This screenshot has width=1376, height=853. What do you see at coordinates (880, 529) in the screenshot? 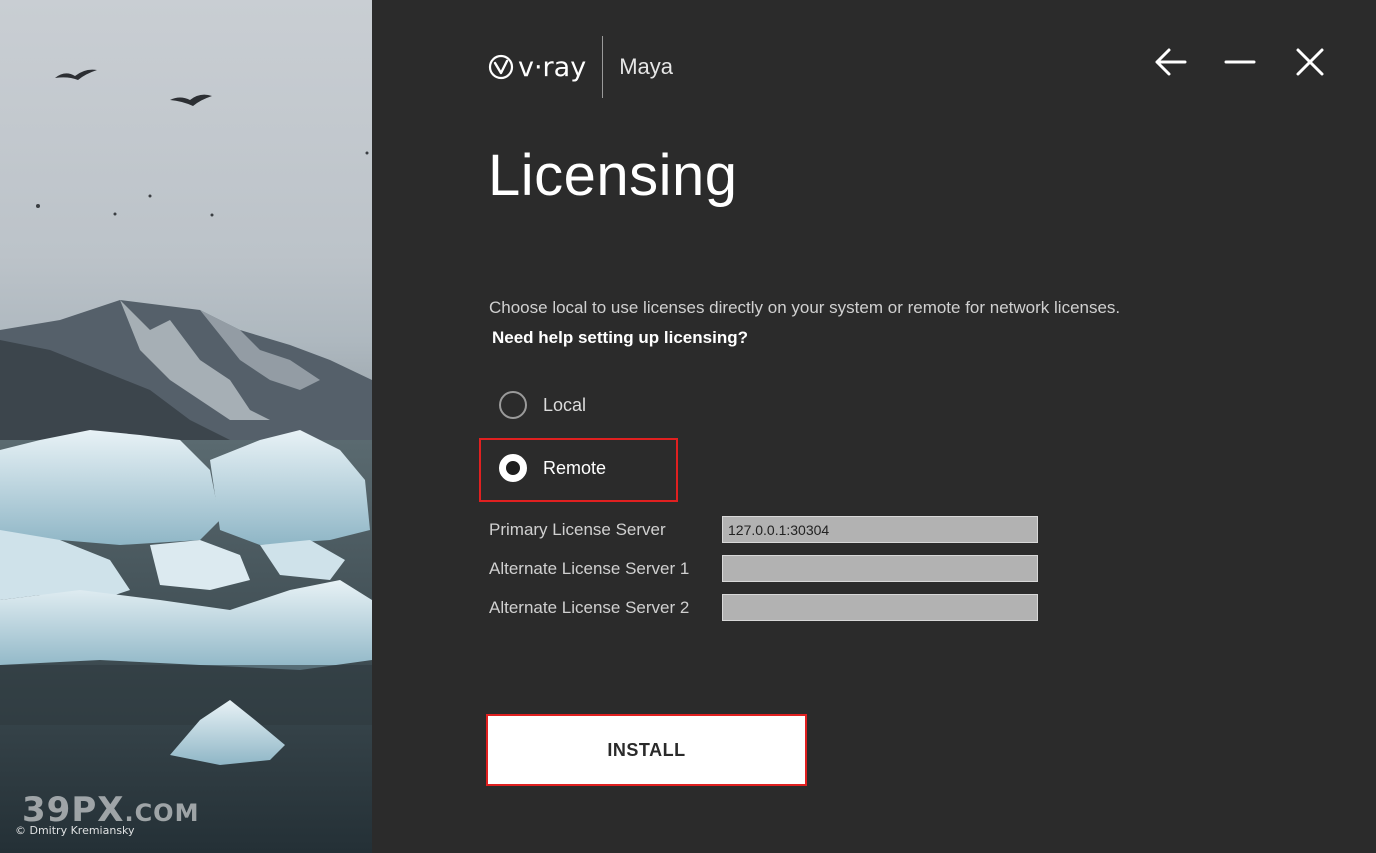
I see `primary-server-input` at bounding box center [880, 529].